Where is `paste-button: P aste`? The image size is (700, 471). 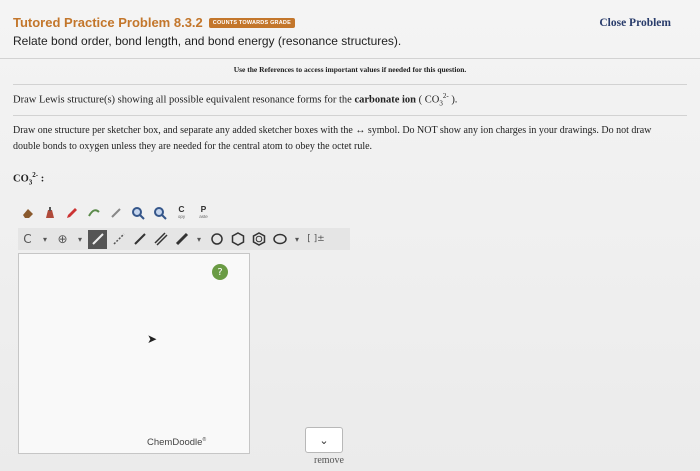
paste-button: P aste is located at coordinates (203, 213).